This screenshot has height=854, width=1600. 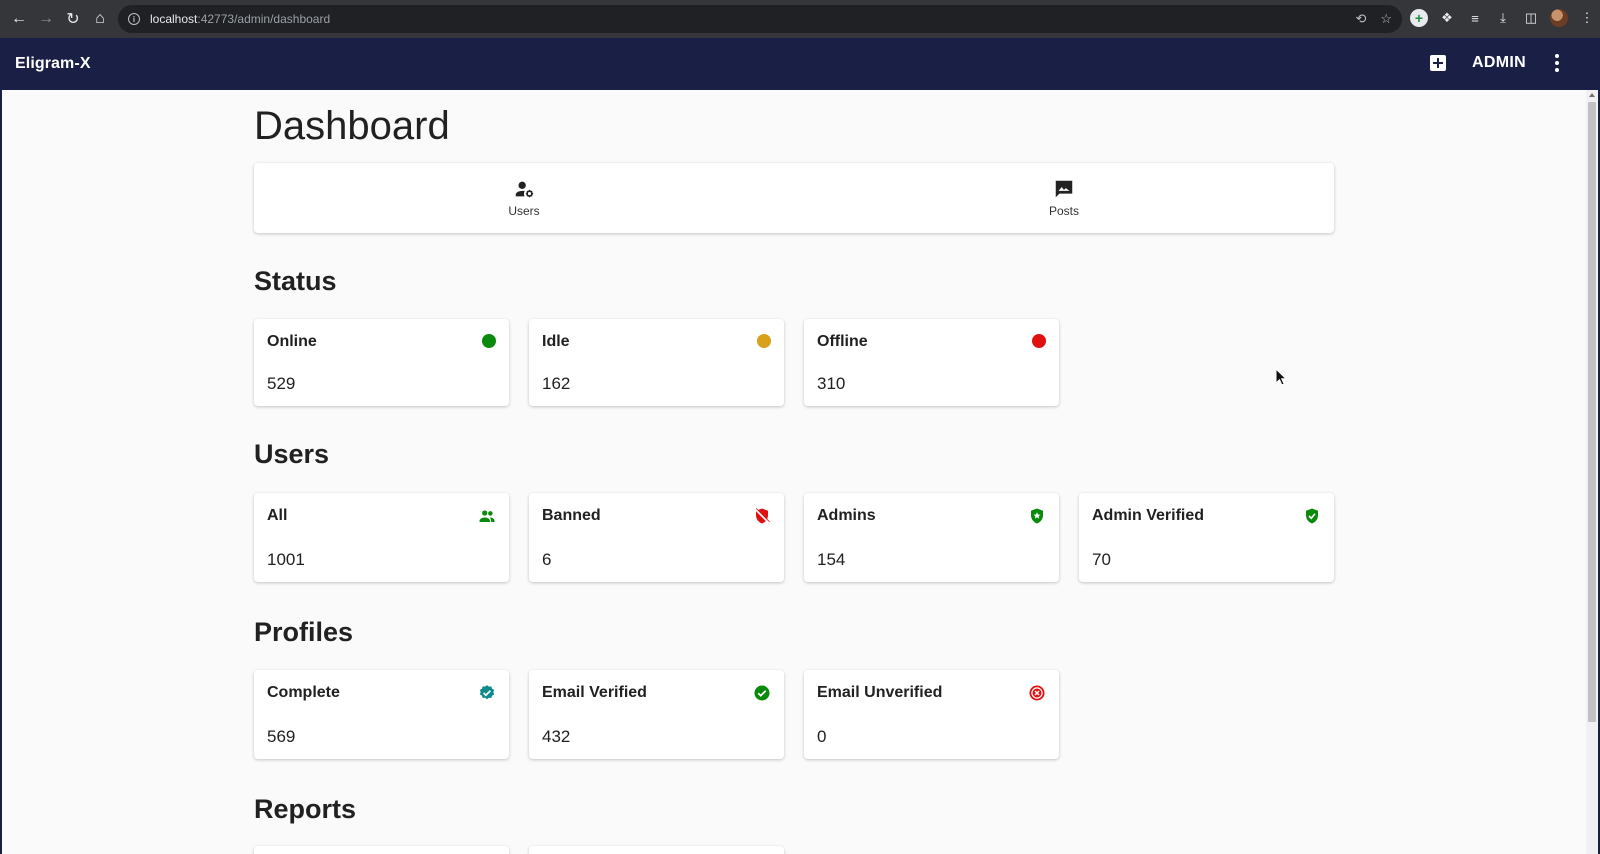 What do you see at coordinates (831, 559) in the screenshot?
I see `card-value: 154` at bounding box center [831, 559].